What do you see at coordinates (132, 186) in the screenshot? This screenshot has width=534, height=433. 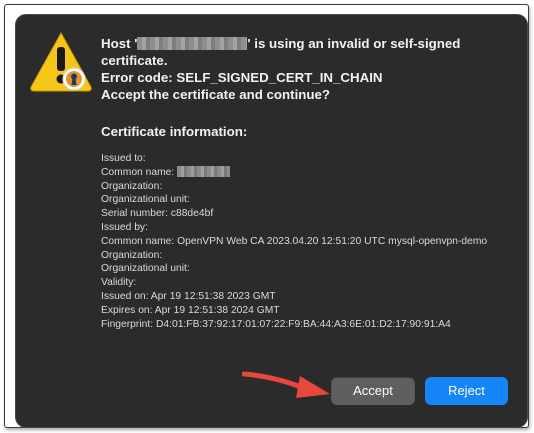 I see `subject-organization: Organization:` at bounding box center [132, 186].